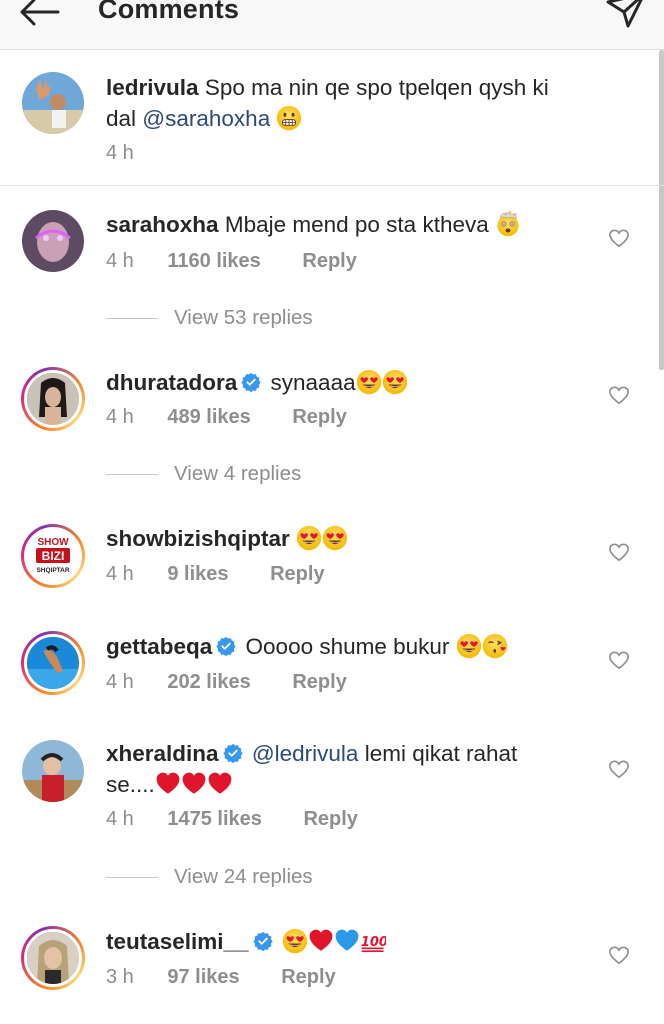 The image size is (664, 1024). I want to click on comment-mention: @ledrivula, so click(305, 753).